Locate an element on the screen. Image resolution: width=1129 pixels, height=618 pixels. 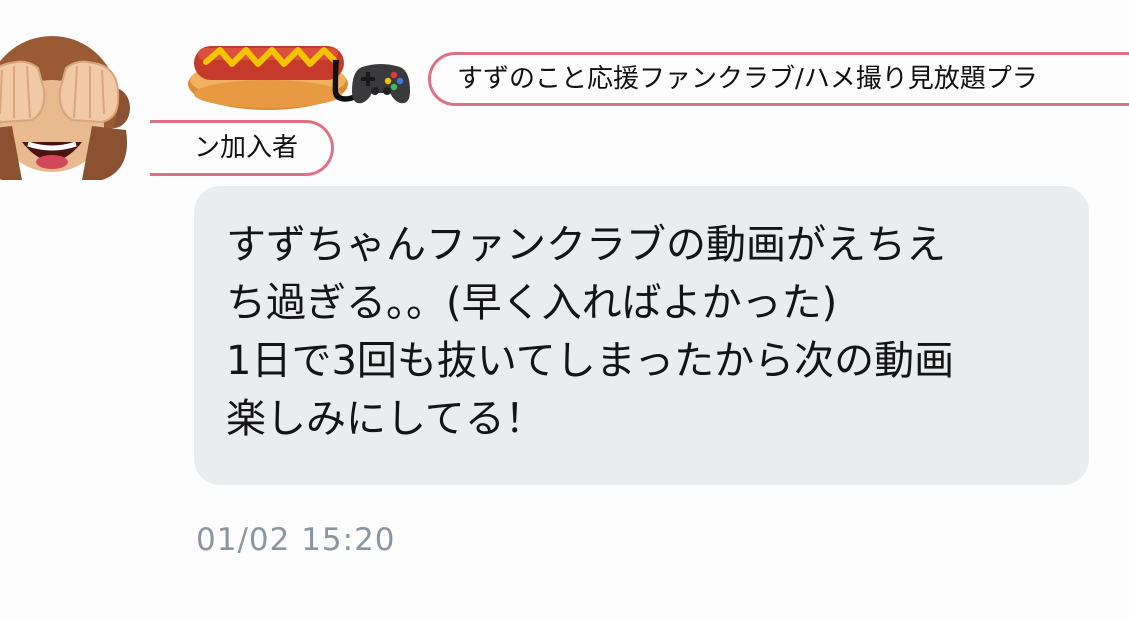
message-timestamp: 01/02 15:20 is located at coordinates (296, 540).